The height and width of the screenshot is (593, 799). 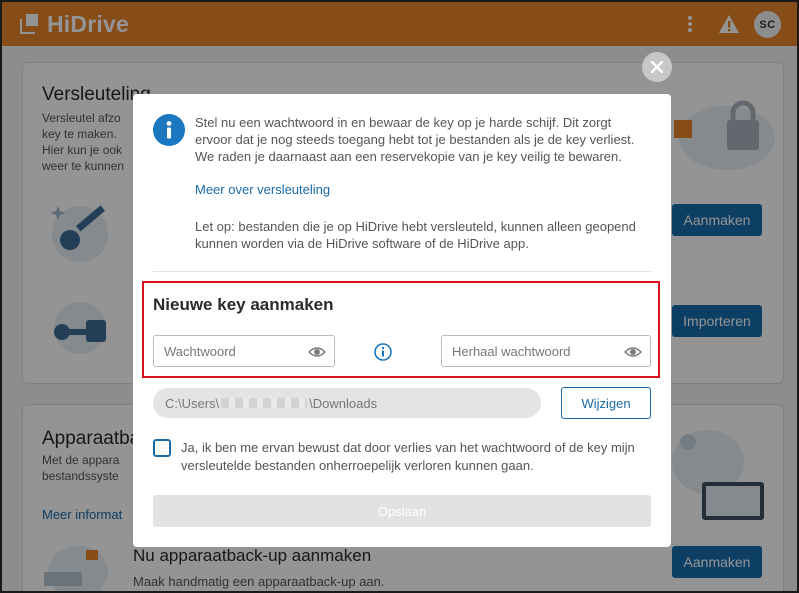 I want to click on repeat-password-input, so click(x=546, y=351).